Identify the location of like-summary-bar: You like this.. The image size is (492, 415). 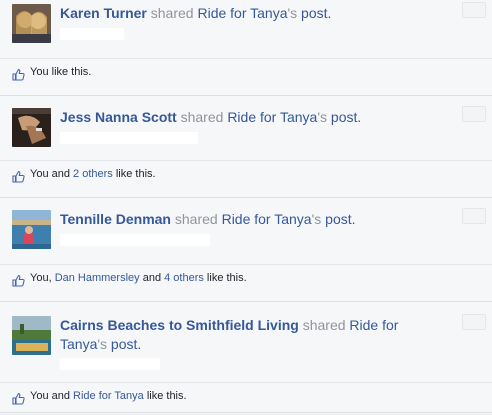
(246, 71).